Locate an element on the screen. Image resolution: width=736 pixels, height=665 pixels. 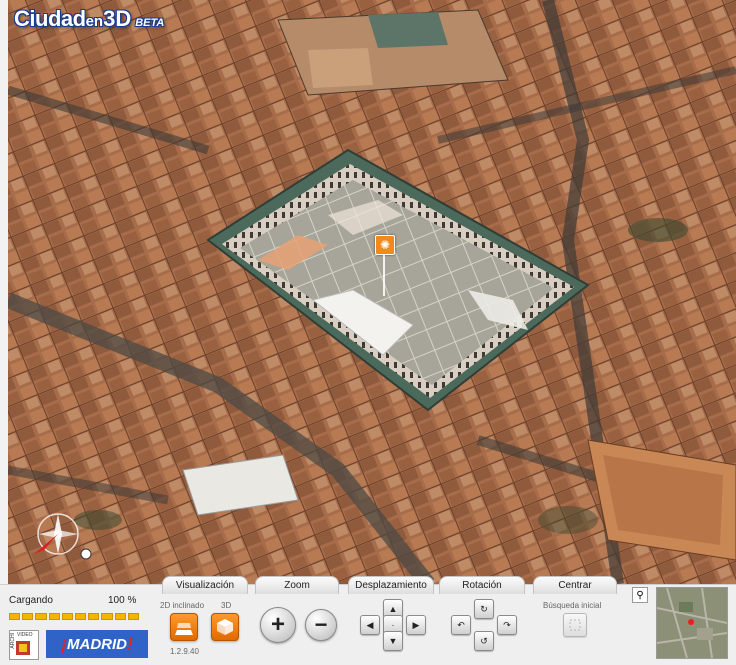
logo-3d: 3D is located at coordinates (117, 18).